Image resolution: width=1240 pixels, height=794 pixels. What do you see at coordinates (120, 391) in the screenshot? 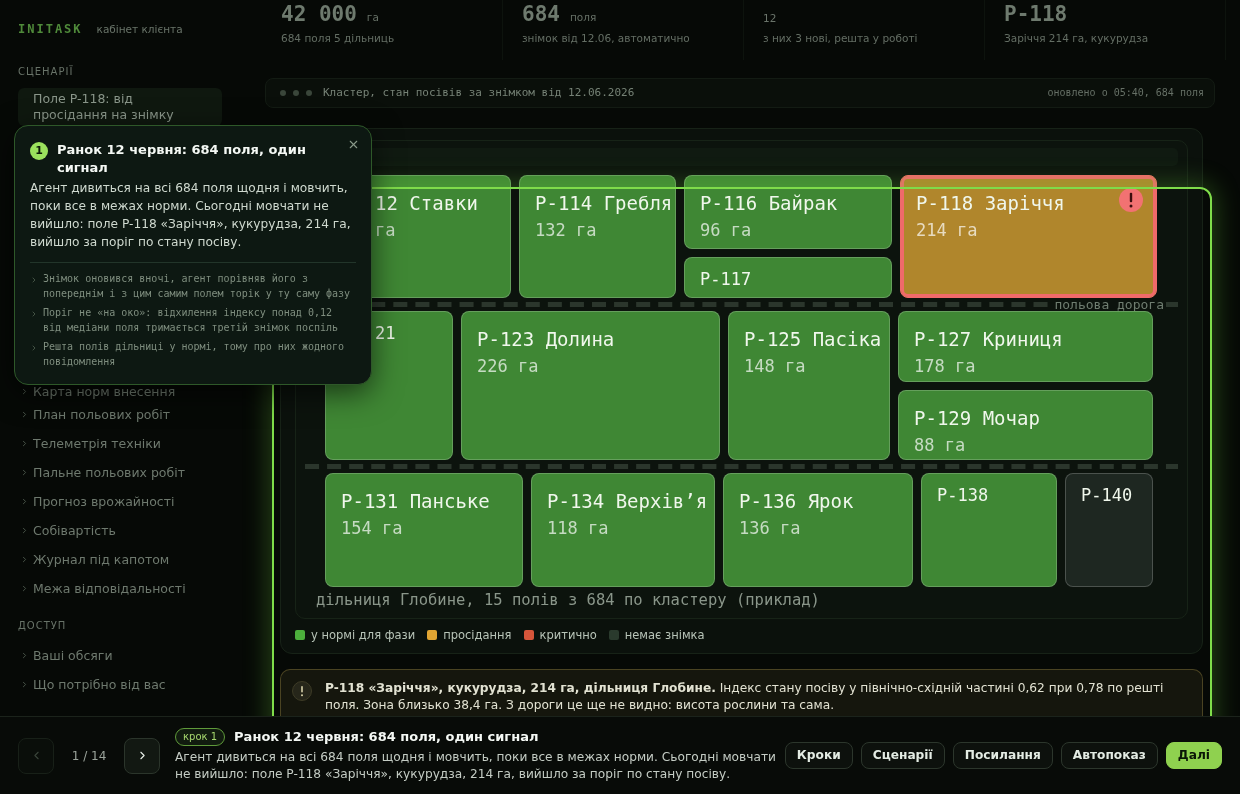
I see `sidebar-item: Карта норм внесення` at bounding box center [120, 391].